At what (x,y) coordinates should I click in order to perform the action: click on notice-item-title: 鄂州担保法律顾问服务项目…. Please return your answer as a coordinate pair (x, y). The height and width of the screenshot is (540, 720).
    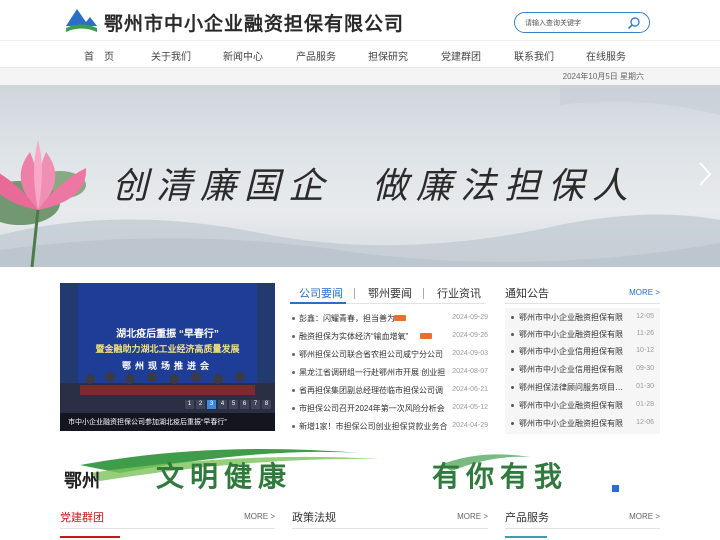
    Looking at the image, I should click on (572, 387).